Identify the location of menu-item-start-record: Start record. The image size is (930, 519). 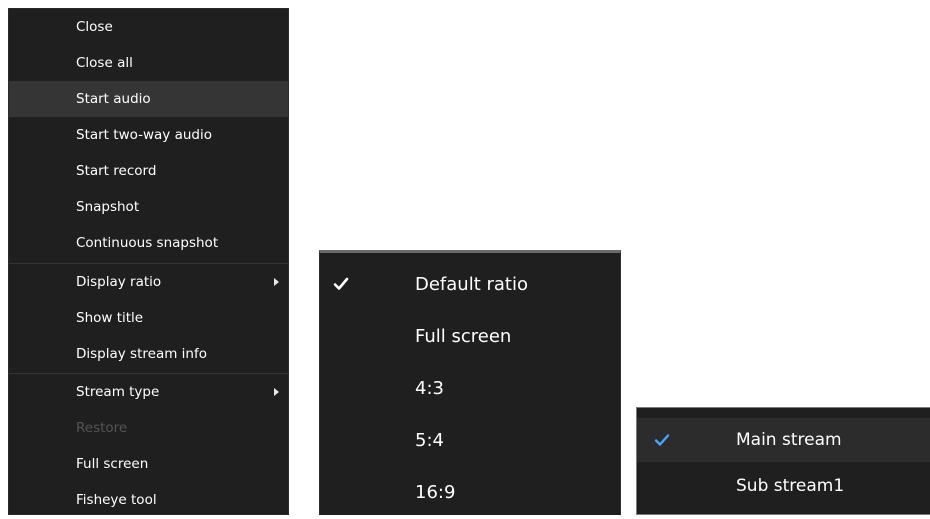
(148, 171).